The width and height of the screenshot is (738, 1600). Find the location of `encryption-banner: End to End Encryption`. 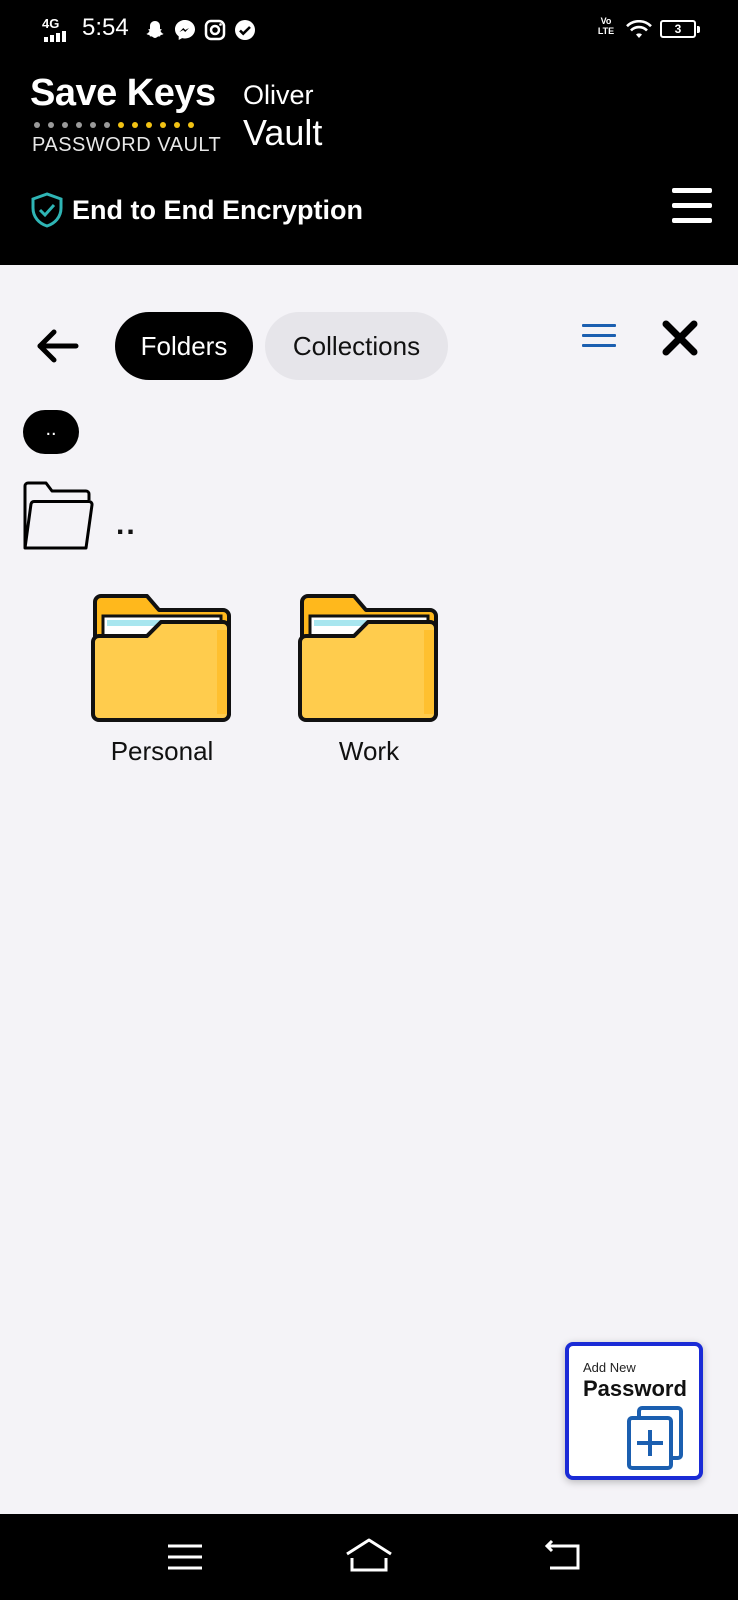

encryption-banner: End to End Encryption is located at coordinates (196, 210).